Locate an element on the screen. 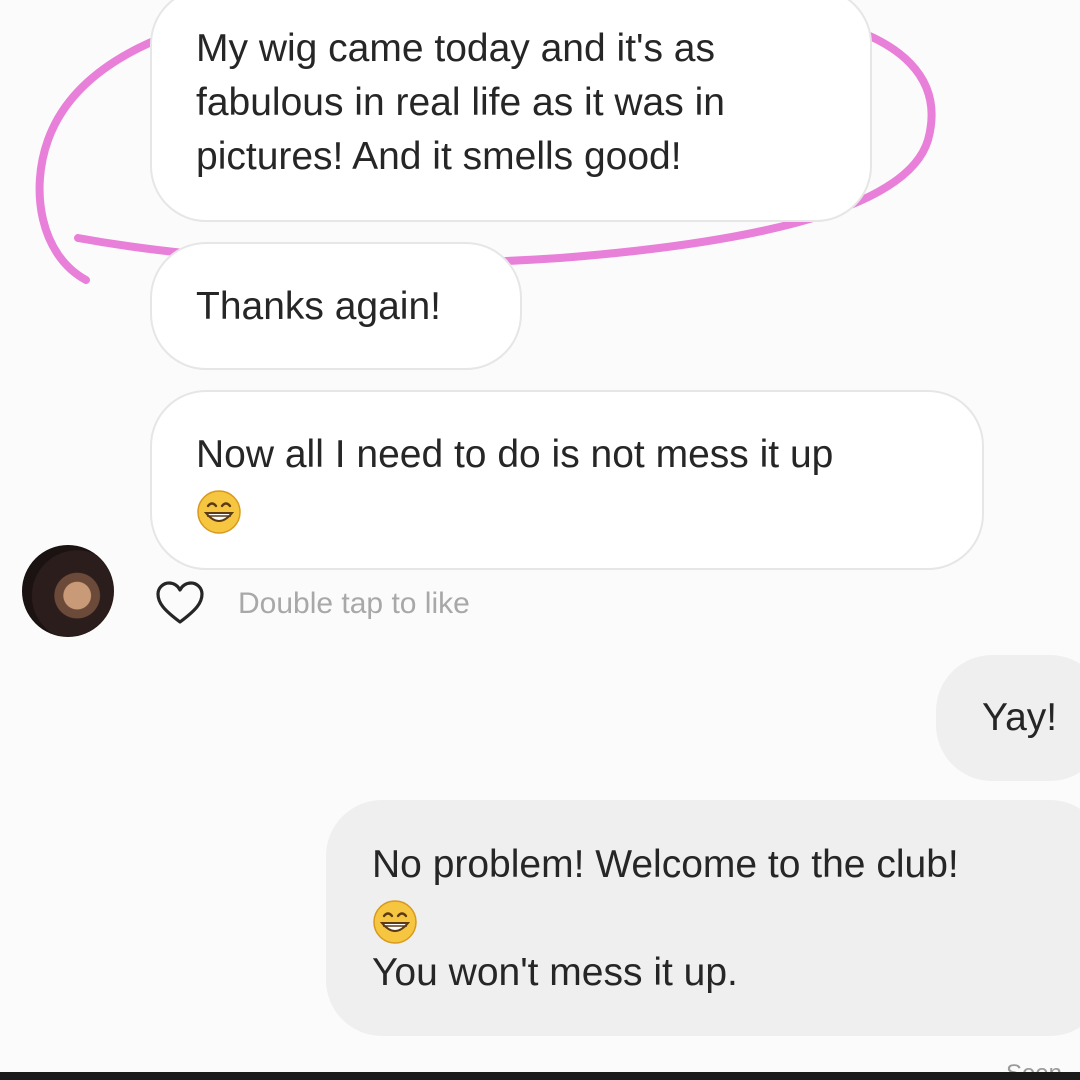  message-text: My wig came today and it's as is located at coordinates (455, 48).